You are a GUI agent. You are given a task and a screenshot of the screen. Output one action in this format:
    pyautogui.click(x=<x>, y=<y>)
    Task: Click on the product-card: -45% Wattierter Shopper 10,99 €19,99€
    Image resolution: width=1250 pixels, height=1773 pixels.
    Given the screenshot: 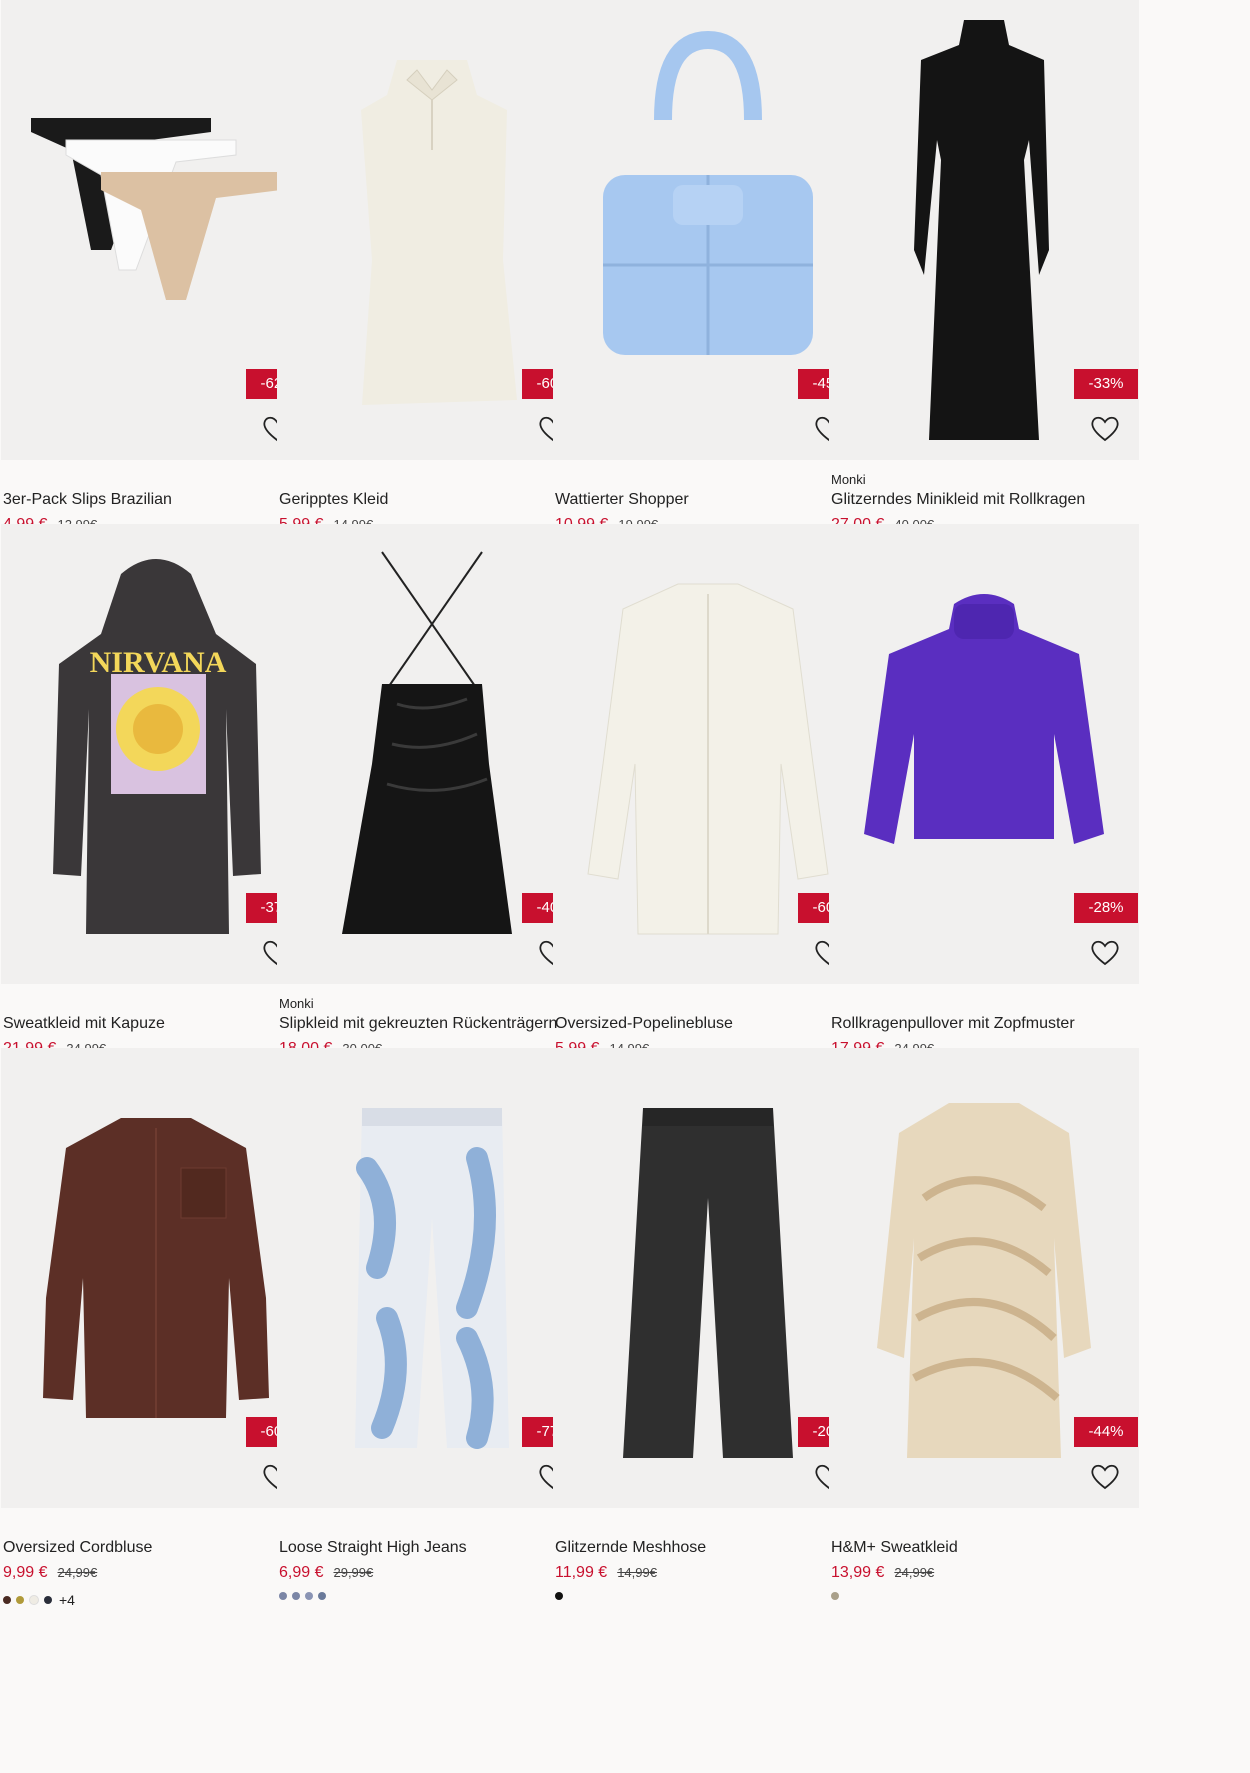 What is the action you would take?
    pyautogui.click(x=708, y=280)
    